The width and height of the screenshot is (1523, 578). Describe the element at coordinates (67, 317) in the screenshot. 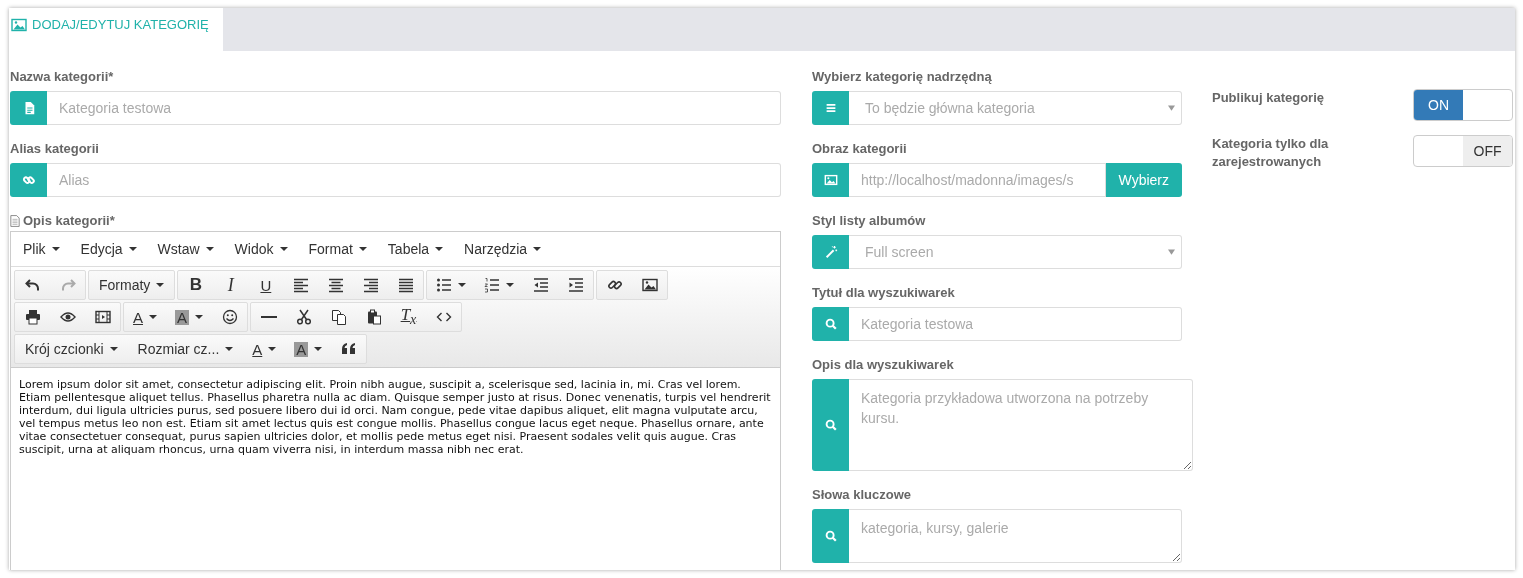

I see `eye-icon` at that location.